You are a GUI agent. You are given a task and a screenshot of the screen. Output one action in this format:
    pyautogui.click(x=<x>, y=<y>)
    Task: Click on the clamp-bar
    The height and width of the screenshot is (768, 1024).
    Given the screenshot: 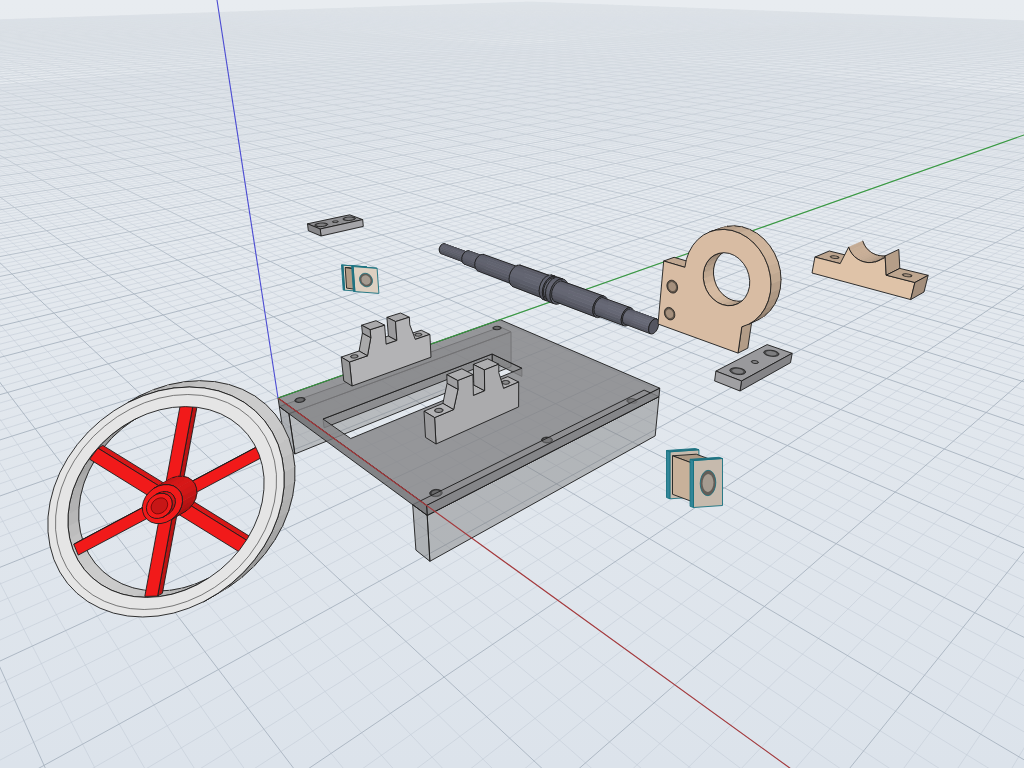 What is the action you would take?
    pyautogui.click(x=335, y=225)
    